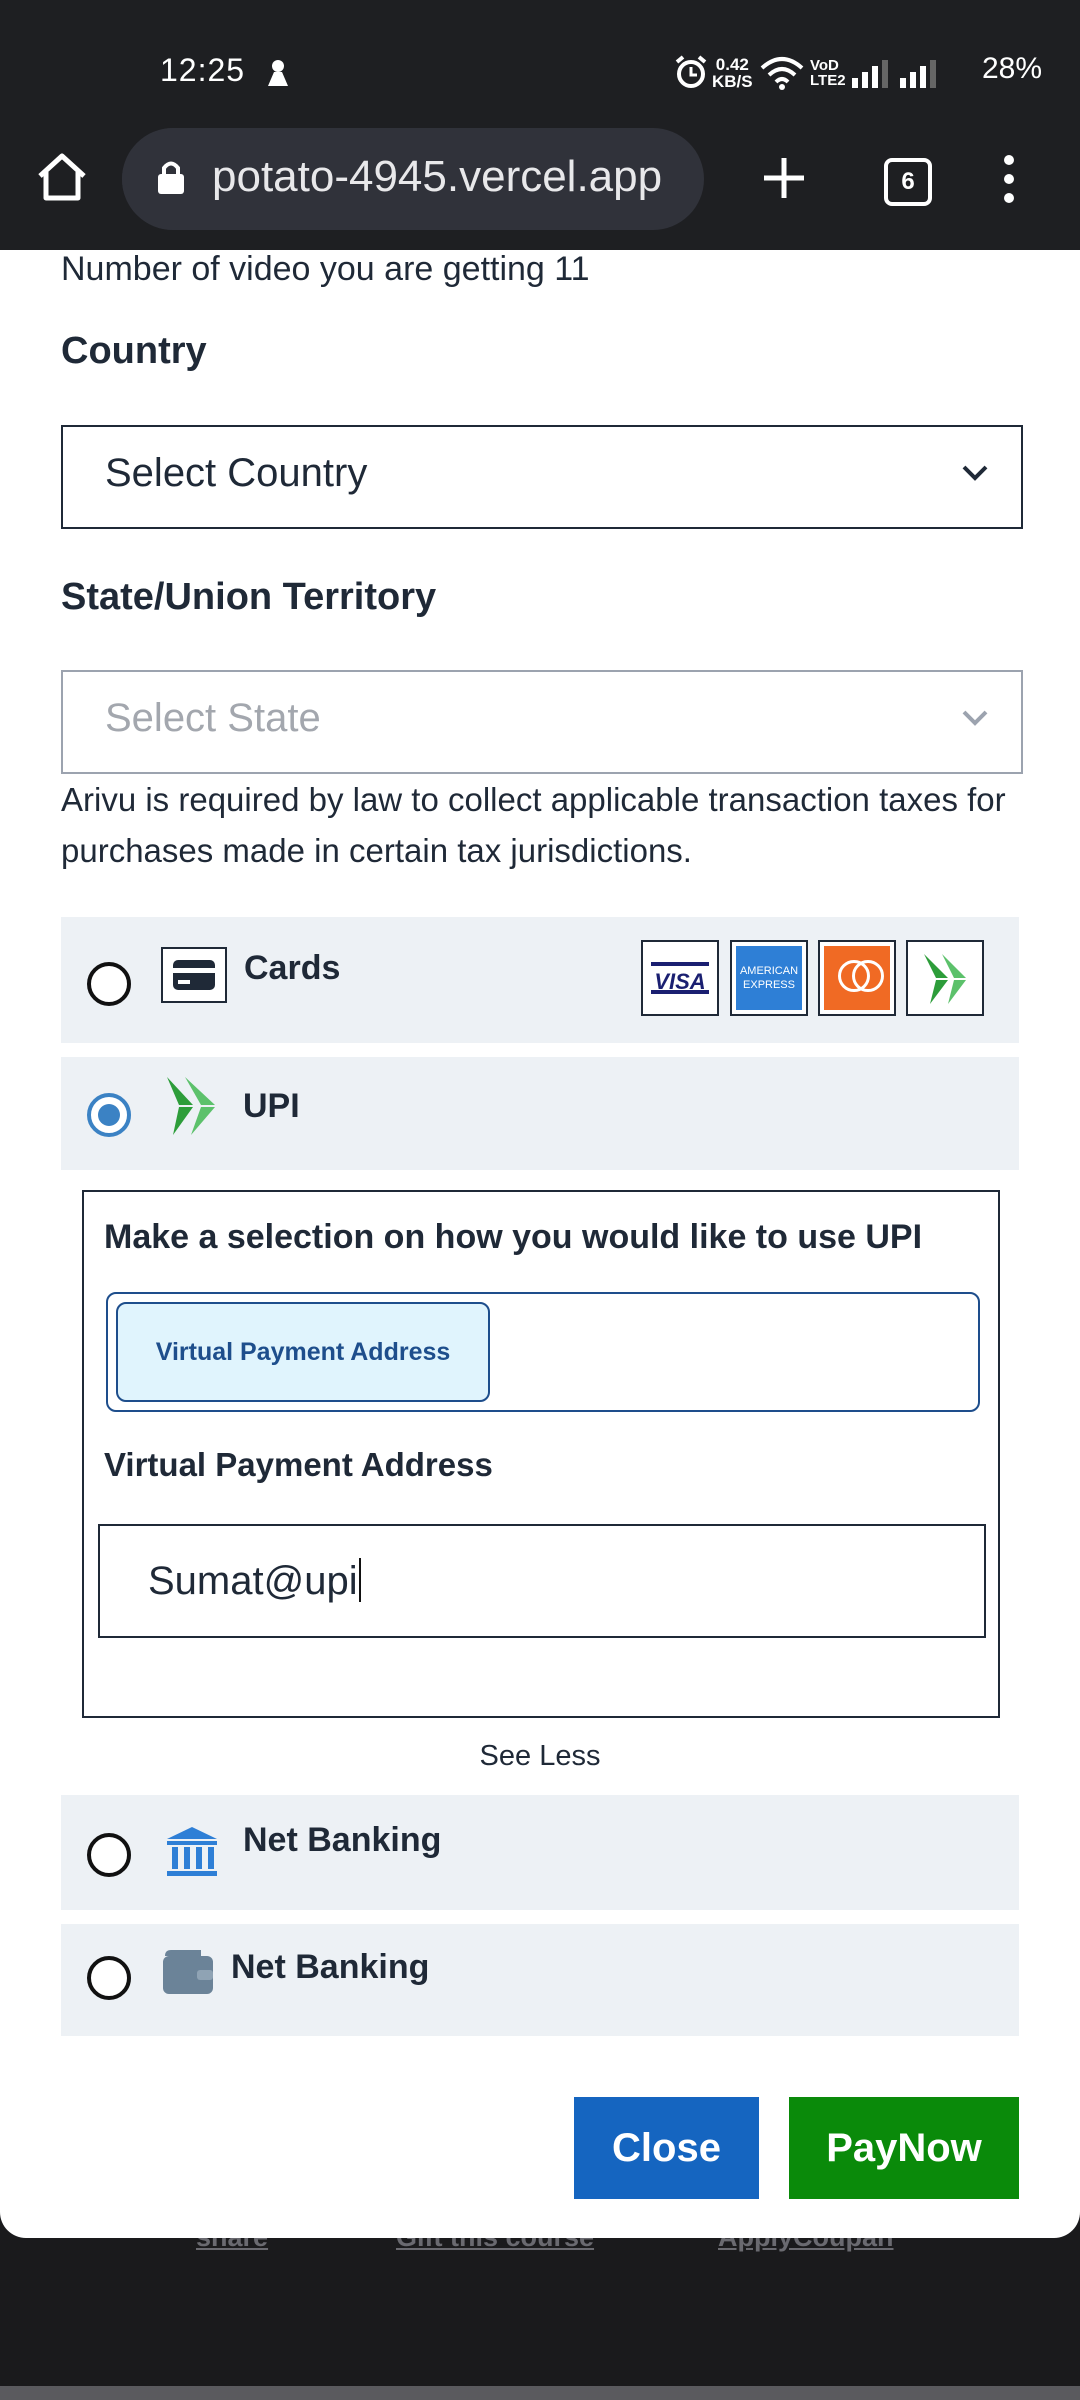 The width and height of the screenshot is (1080, 2400). I want to click on vpa-label: Virtual Payment Address, so click(298, 1464).